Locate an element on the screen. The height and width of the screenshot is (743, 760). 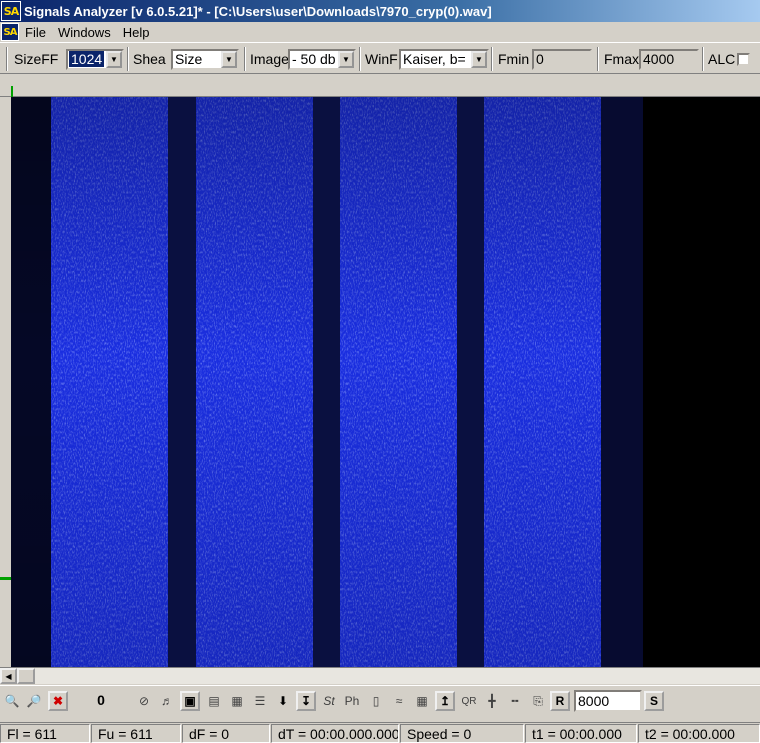
sample-rate-field: 8000 is located at coordinates (608, 701).